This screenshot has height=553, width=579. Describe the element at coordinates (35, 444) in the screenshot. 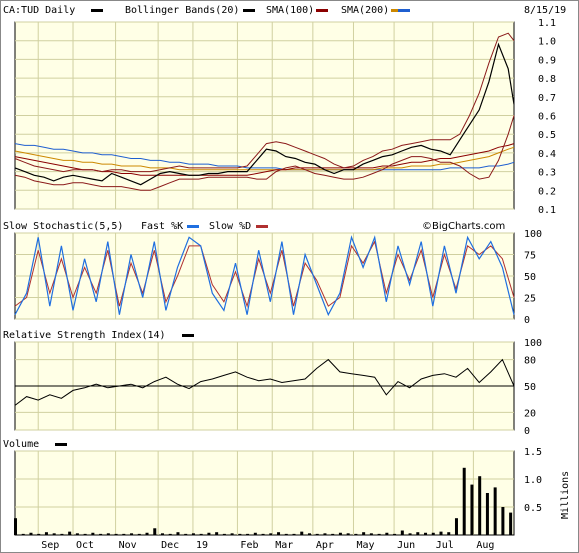

I see `volume-legend: Volume` at that location.